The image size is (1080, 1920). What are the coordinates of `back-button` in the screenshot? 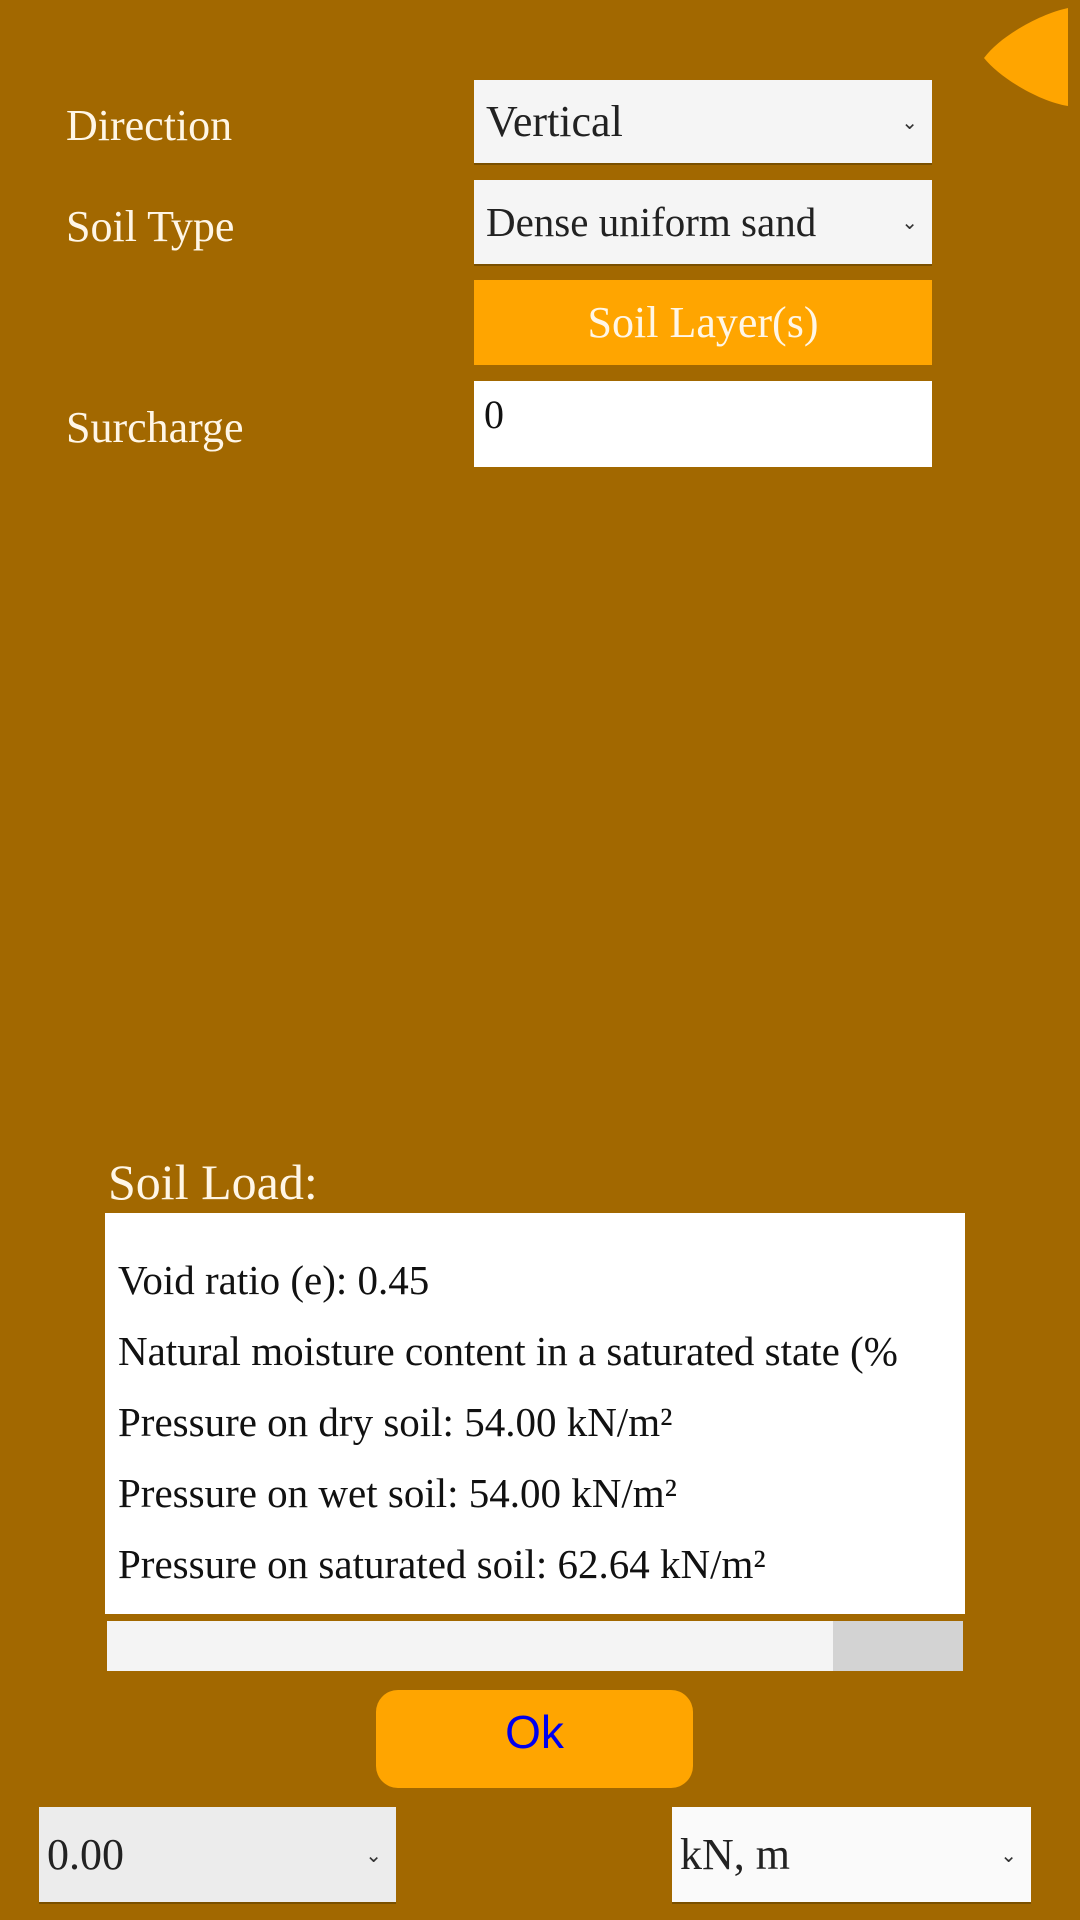 It's located at (1025, 56).